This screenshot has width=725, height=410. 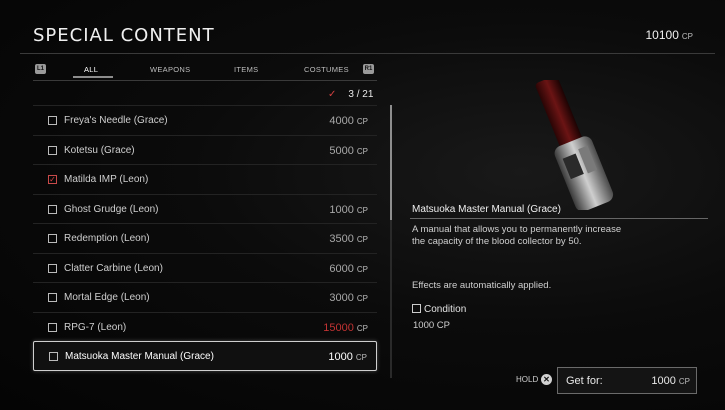 I want to click on list-item: ✓ Matilda IMP (Leon), so click(x=205, y=179).